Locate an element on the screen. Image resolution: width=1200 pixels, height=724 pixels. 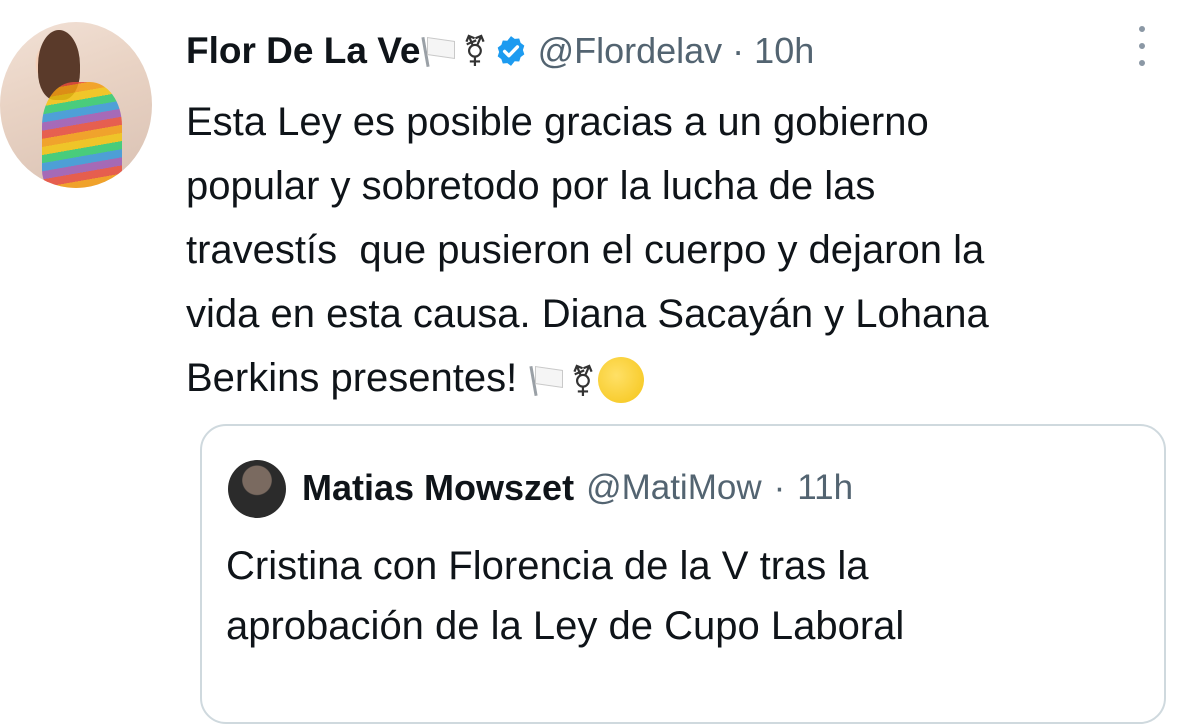
quoted-body-line: Cristina con Florencia de la V tras la is located at coordinates (547, 566).